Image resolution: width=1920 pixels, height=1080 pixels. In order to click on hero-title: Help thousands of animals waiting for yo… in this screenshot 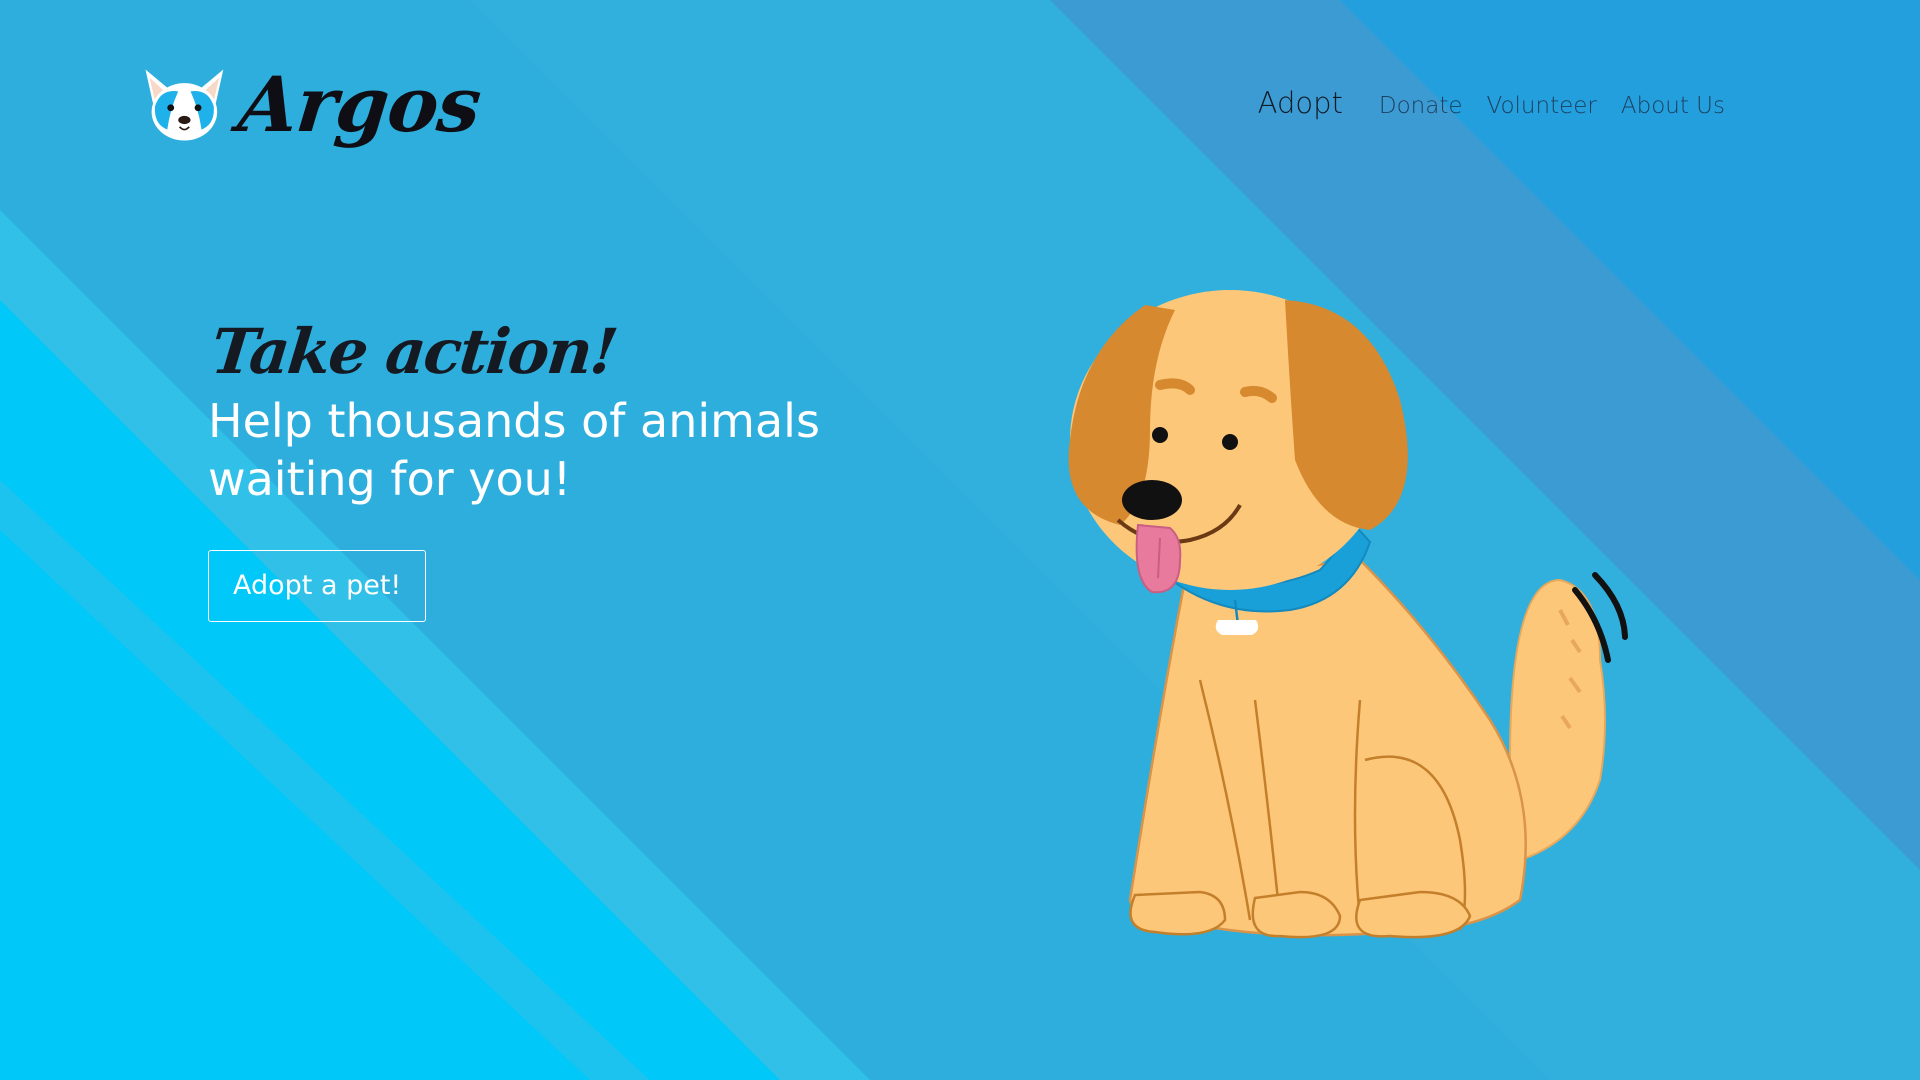, I will do `click(514, 450)`.